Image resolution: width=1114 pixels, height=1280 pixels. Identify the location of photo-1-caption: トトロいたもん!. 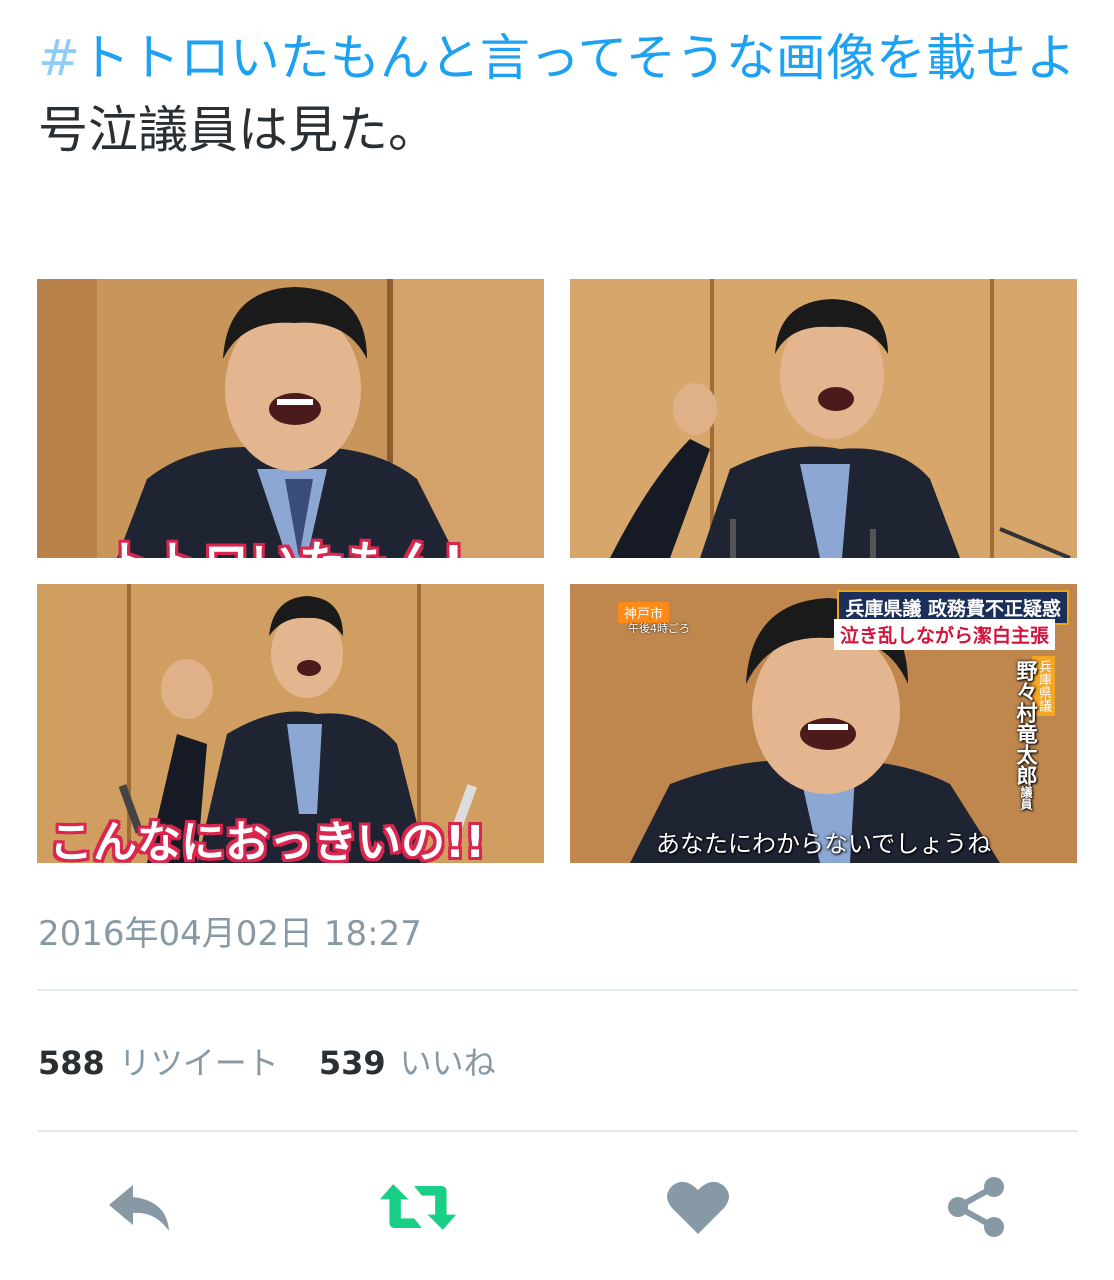
(286, 542).